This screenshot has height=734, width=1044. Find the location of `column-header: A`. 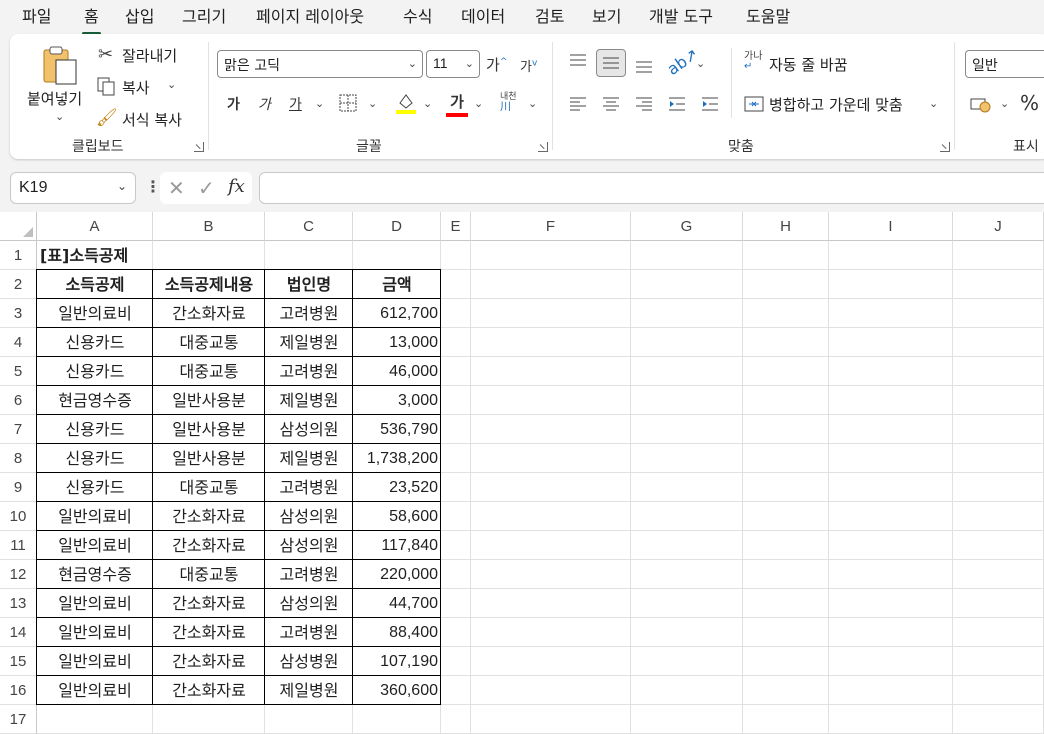

column-header: A is located at coordinates (95, 226).